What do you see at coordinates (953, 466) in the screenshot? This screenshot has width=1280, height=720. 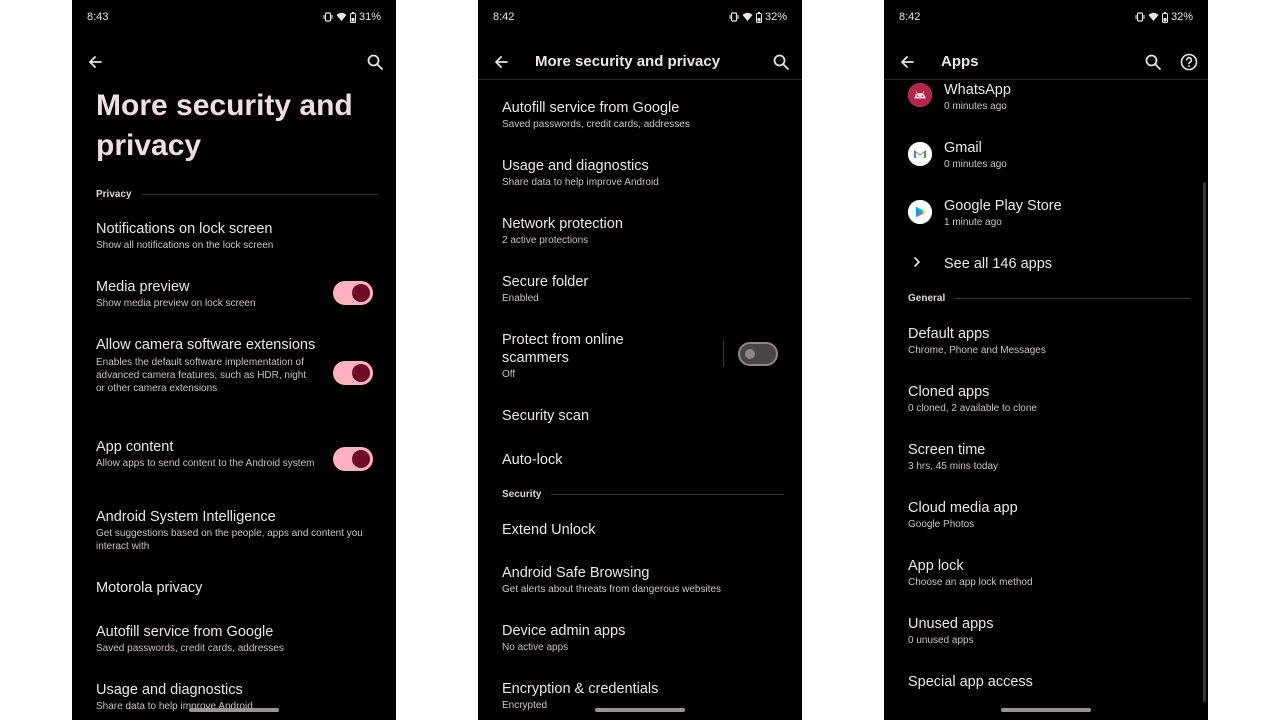 I see `setting-subtitle: 3 hrs, 45 mins today` at bounding box center [953, 466].